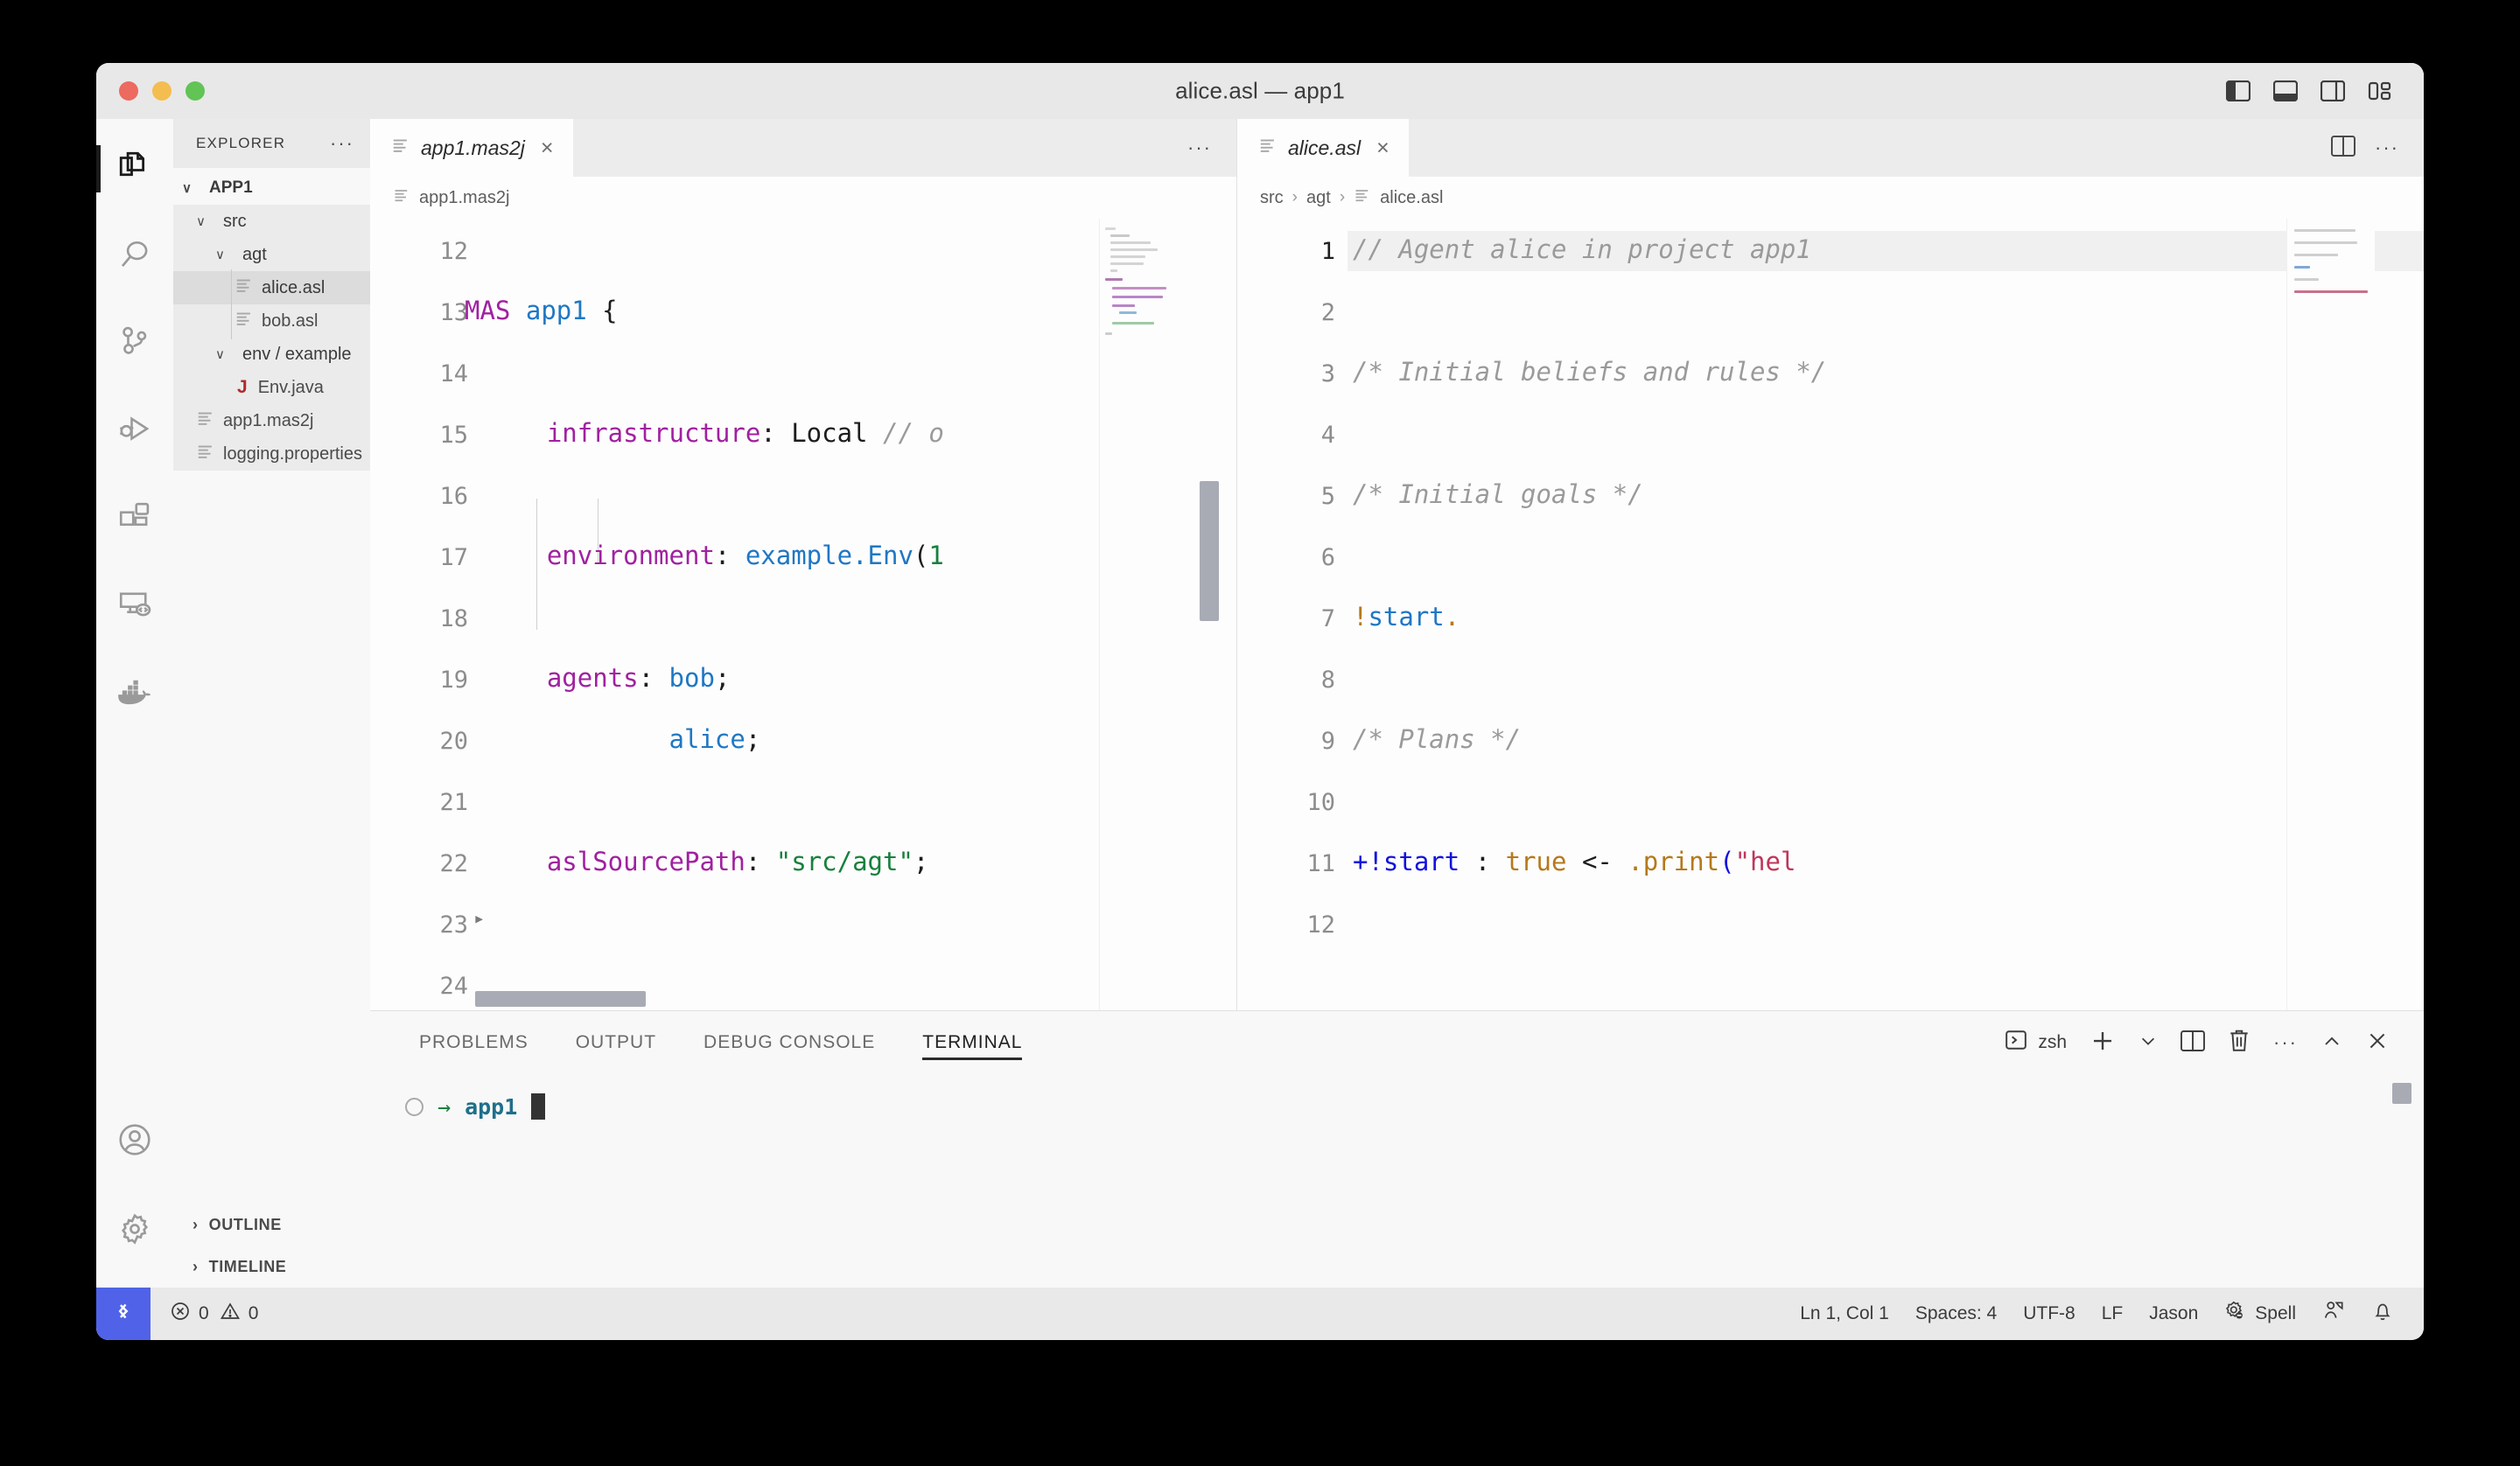  What do you see at coordinates (1272, 198) in the screenshot?
I see `breadcrumb-item: src` at bounding box center [1272, 198].